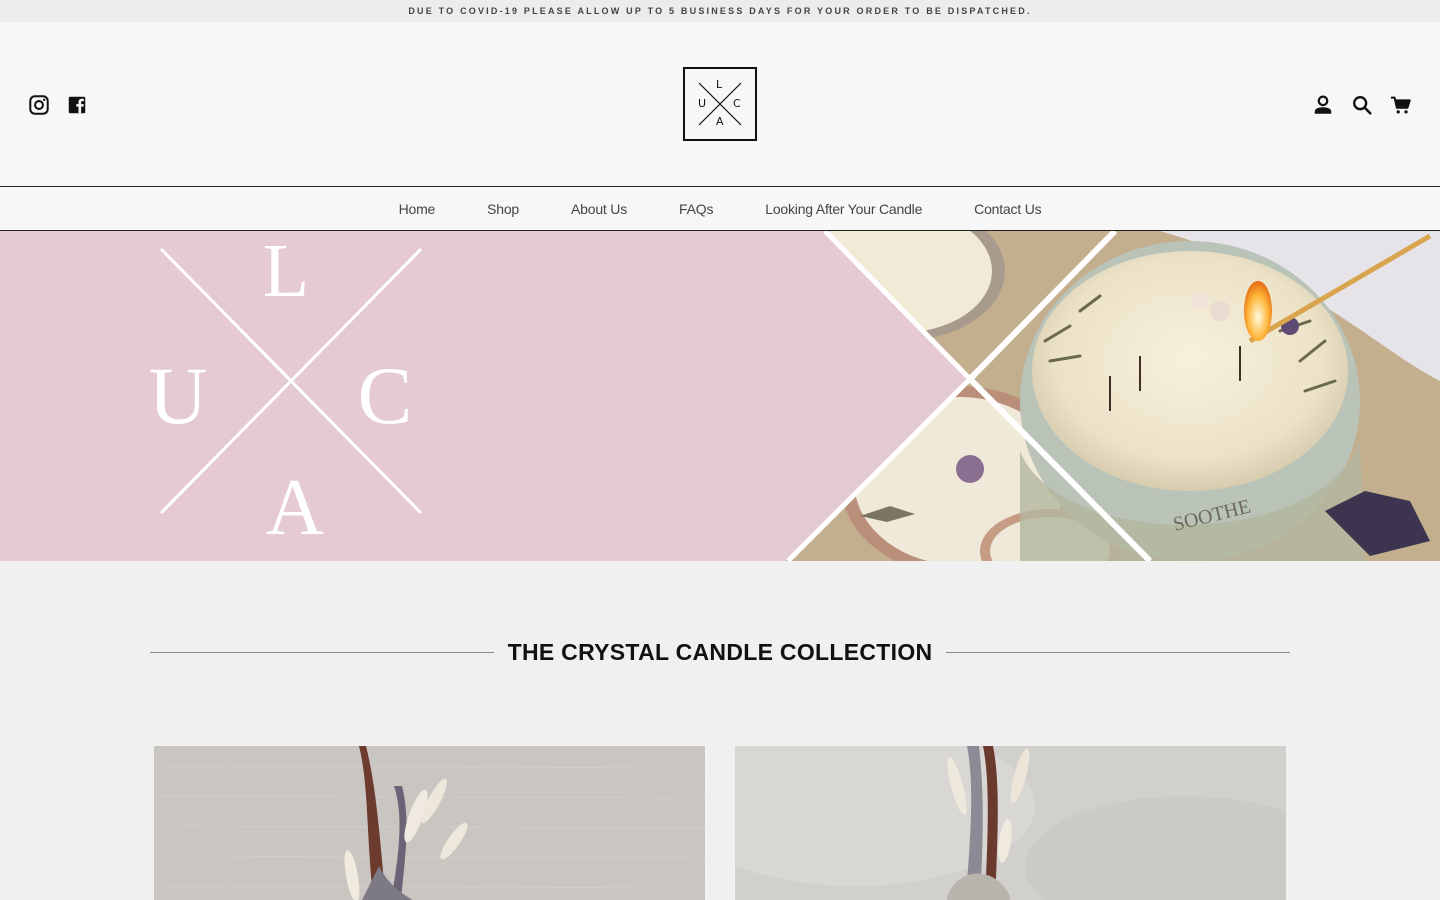 The height and width of the screenshot is (900, 1440). What do you see at coordinates (286, 272) in the screenshot?
I see `hero-letter-top: L` at bounding box center [286, 272].